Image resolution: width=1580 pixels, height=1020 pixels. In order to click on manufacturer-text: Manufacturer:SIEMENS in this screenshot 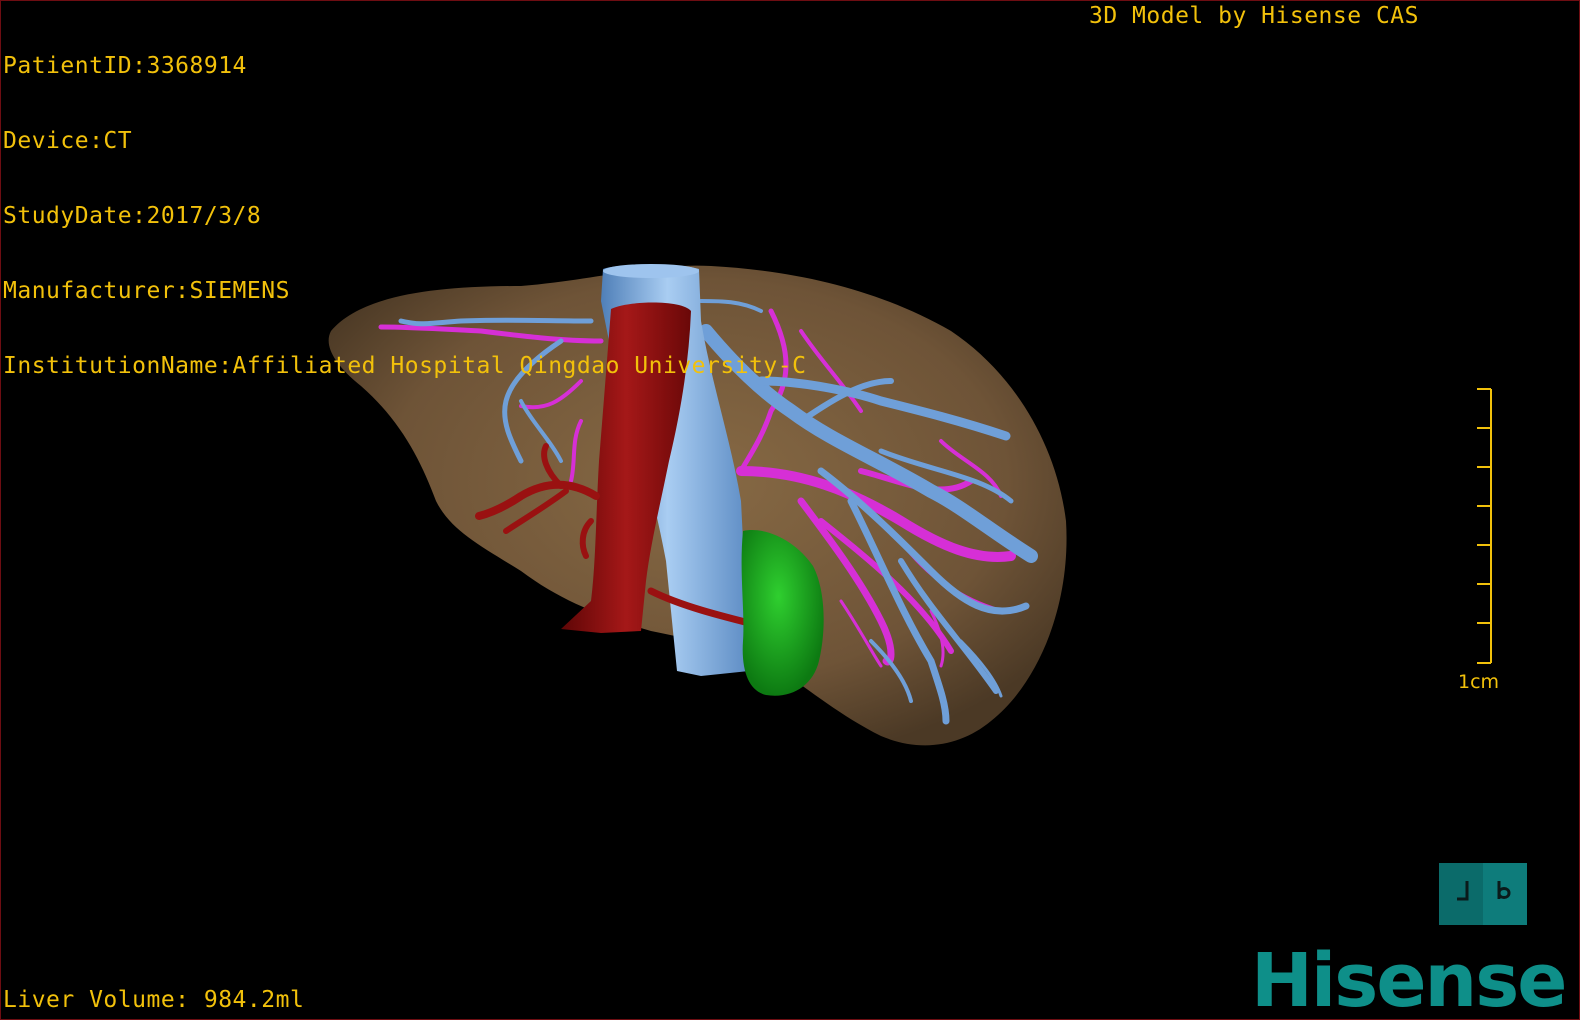, I will do `click(146, 291)`.